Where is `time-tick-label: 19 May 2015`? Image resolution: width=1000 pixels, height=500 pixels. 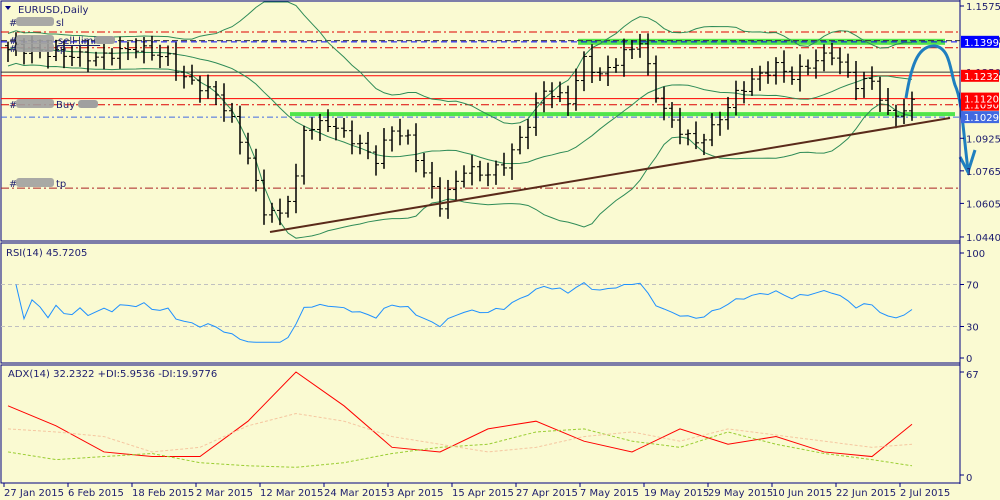
time-tick-label: 19 May 2015 is located at coordinates (676, 493).